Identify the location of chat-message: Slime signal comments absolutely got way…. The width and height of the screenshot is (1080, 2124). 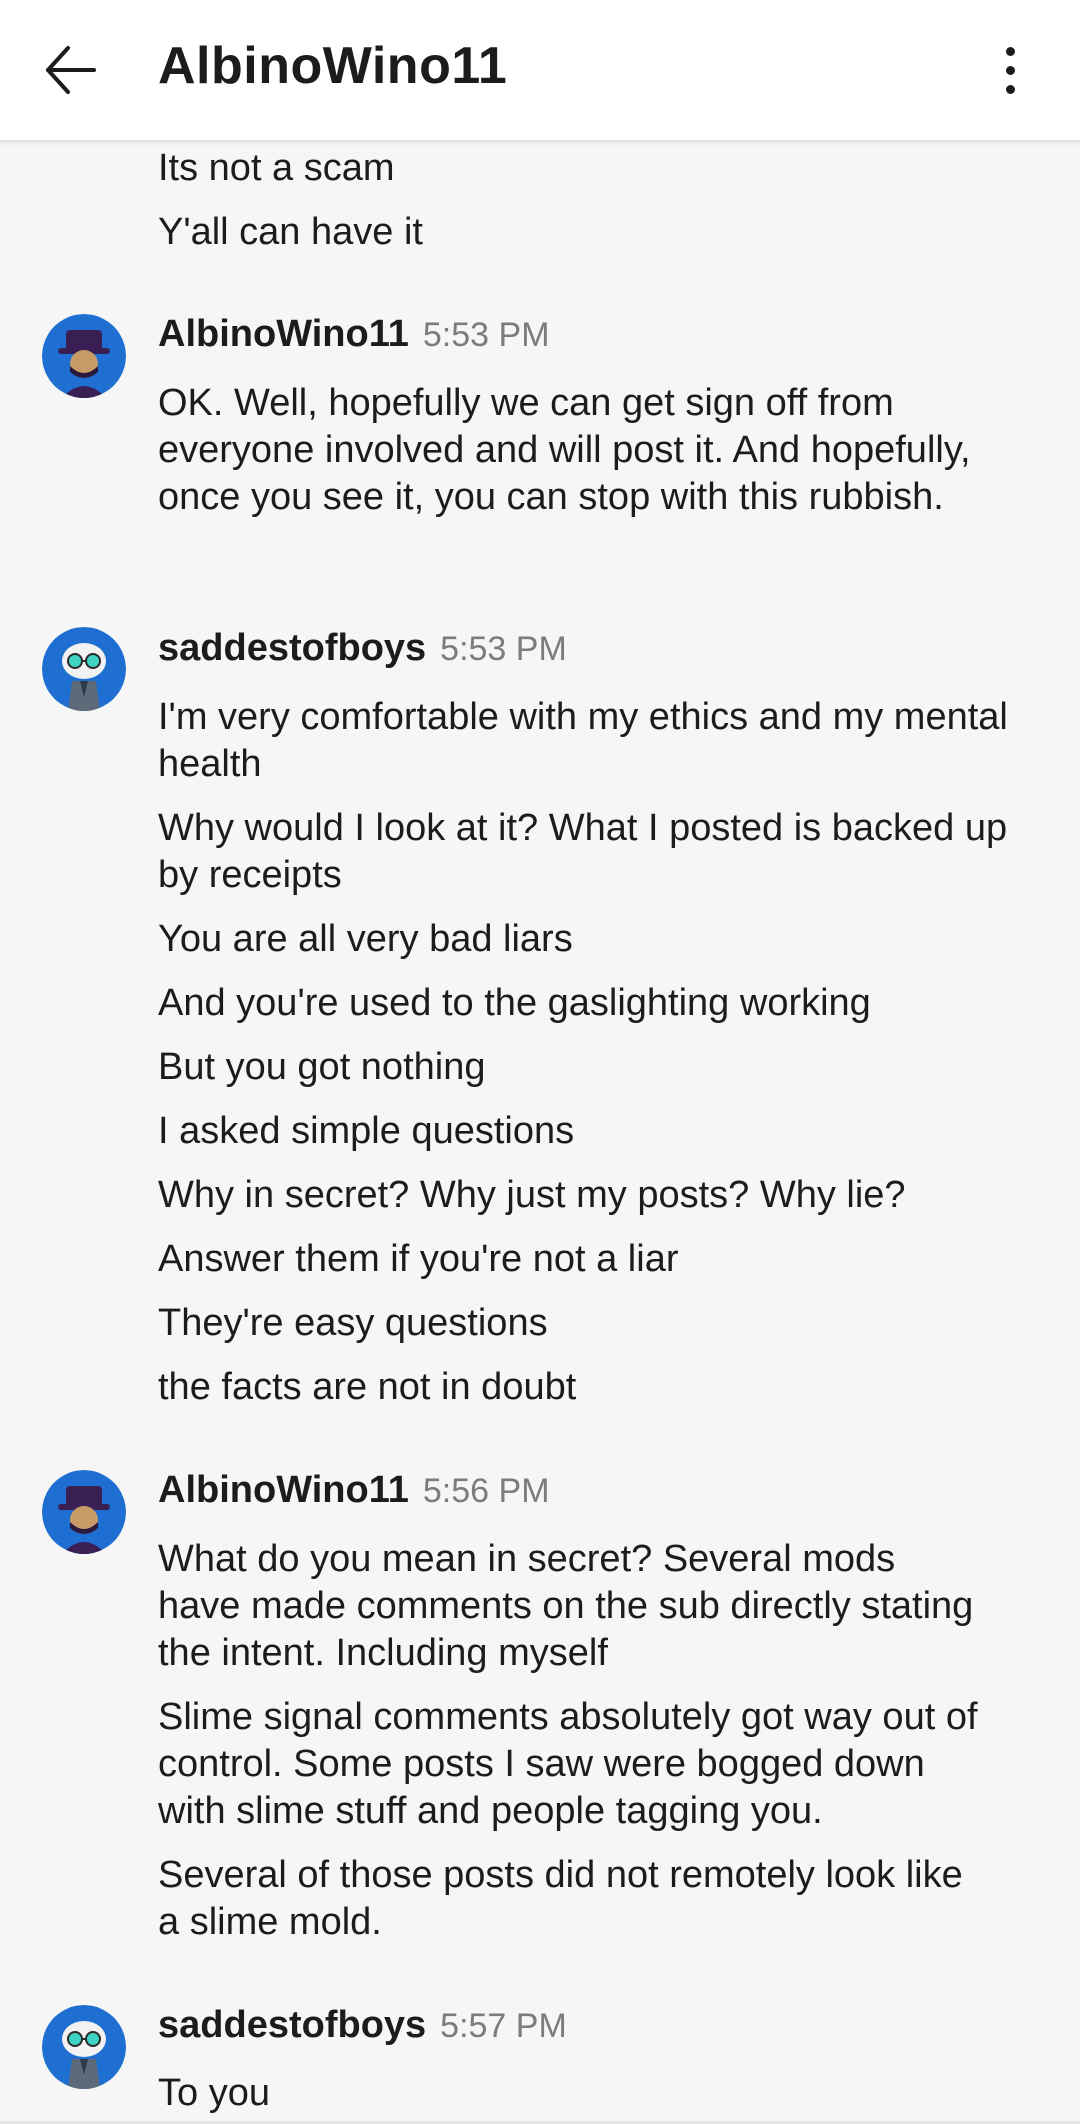
(578, 1764).